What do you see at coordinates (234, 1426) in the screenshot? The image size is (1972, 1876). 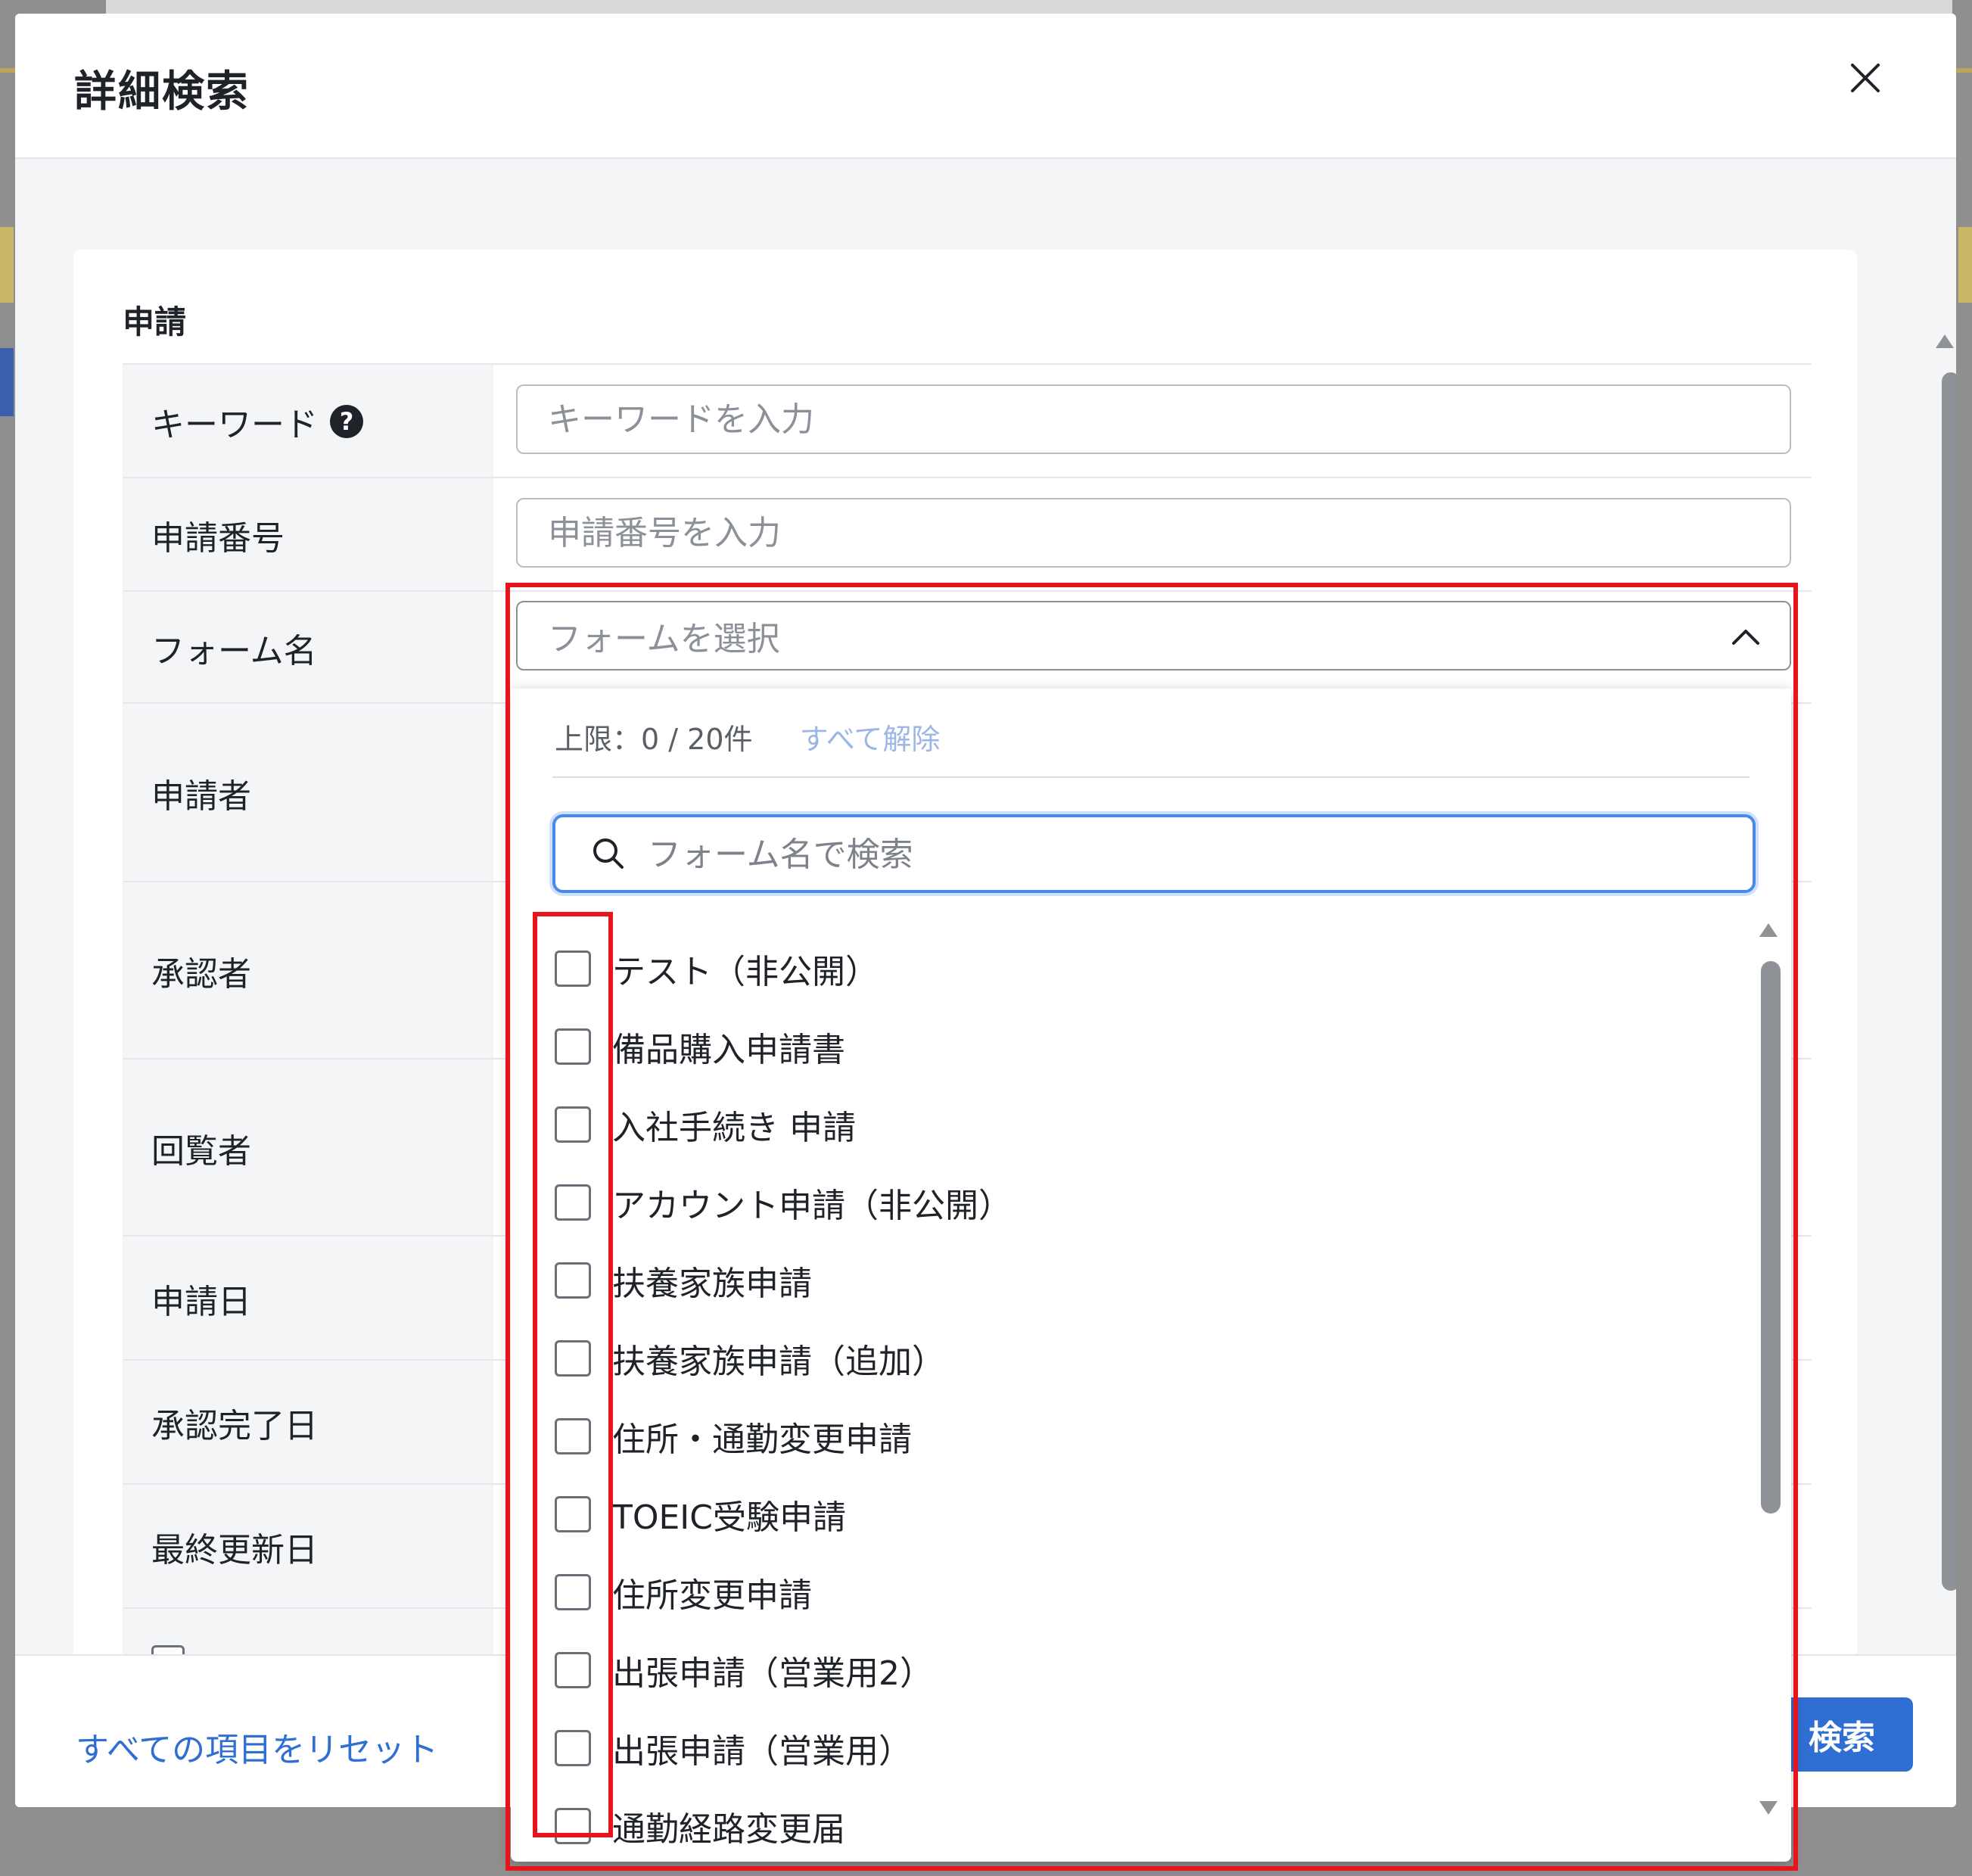 I see `approval-complete-date-label-text: 承認完了日` at bounding box center [234, 1426].